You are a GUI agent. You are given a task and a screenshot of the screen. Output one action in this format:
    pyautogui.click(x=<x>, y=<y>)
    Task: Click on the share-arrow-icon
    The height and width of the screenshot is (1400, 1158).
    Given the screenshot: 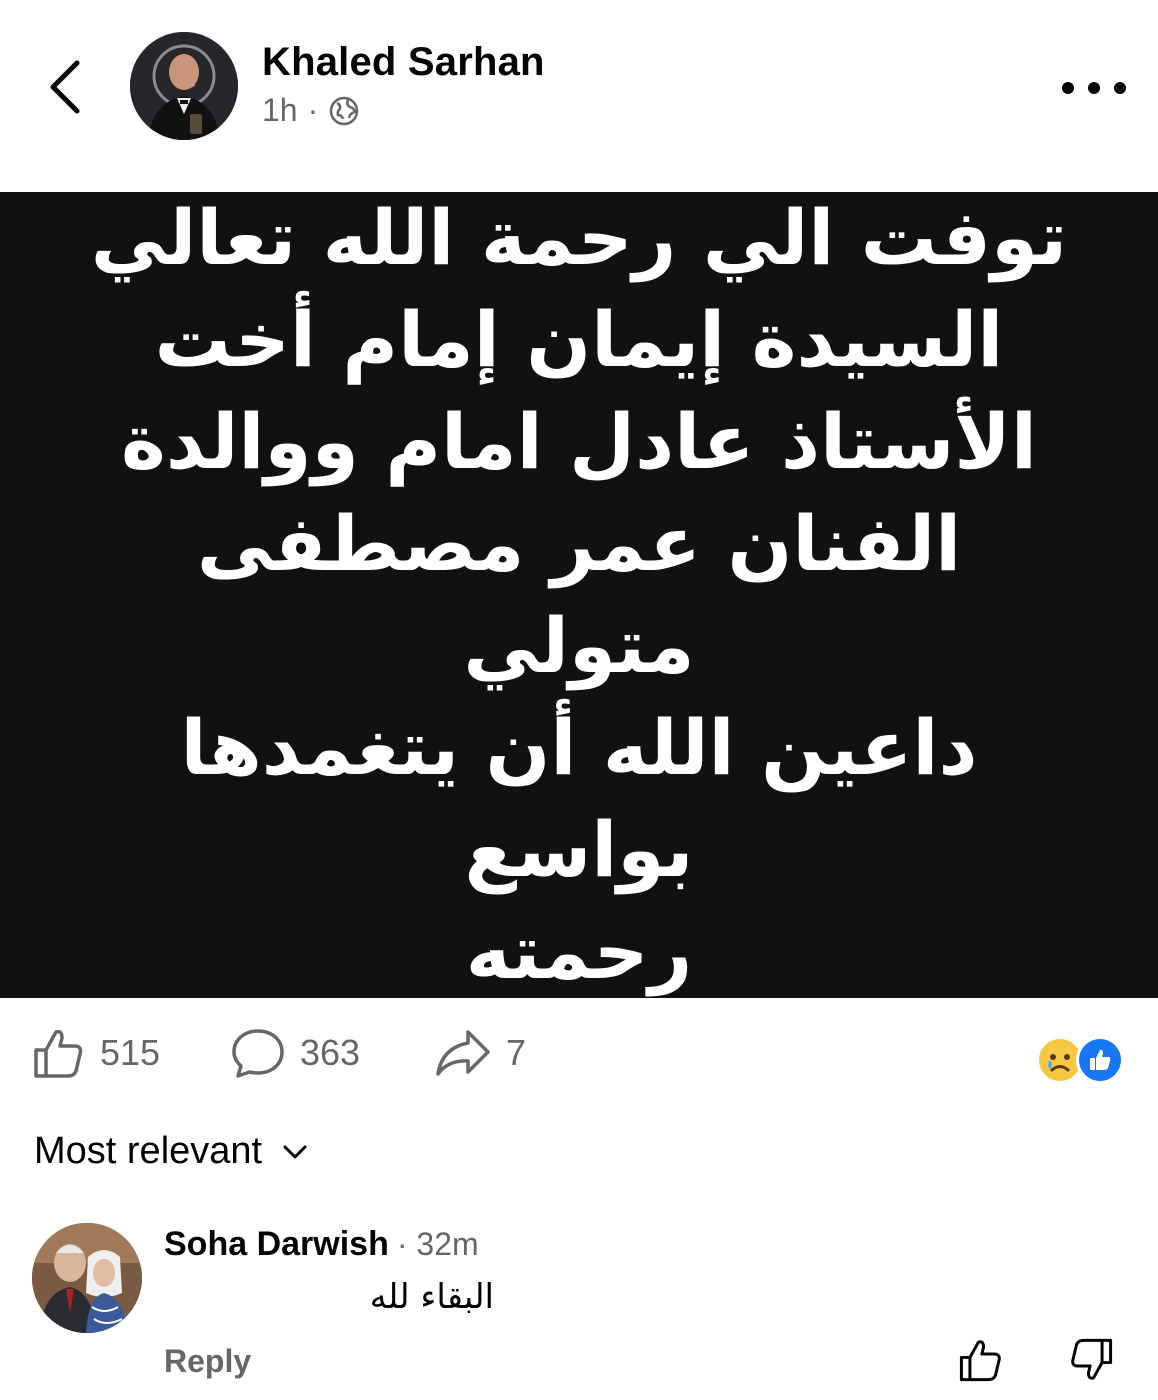 What is the action you would take?
    pyautogui.click(x=463, y=1053)
    